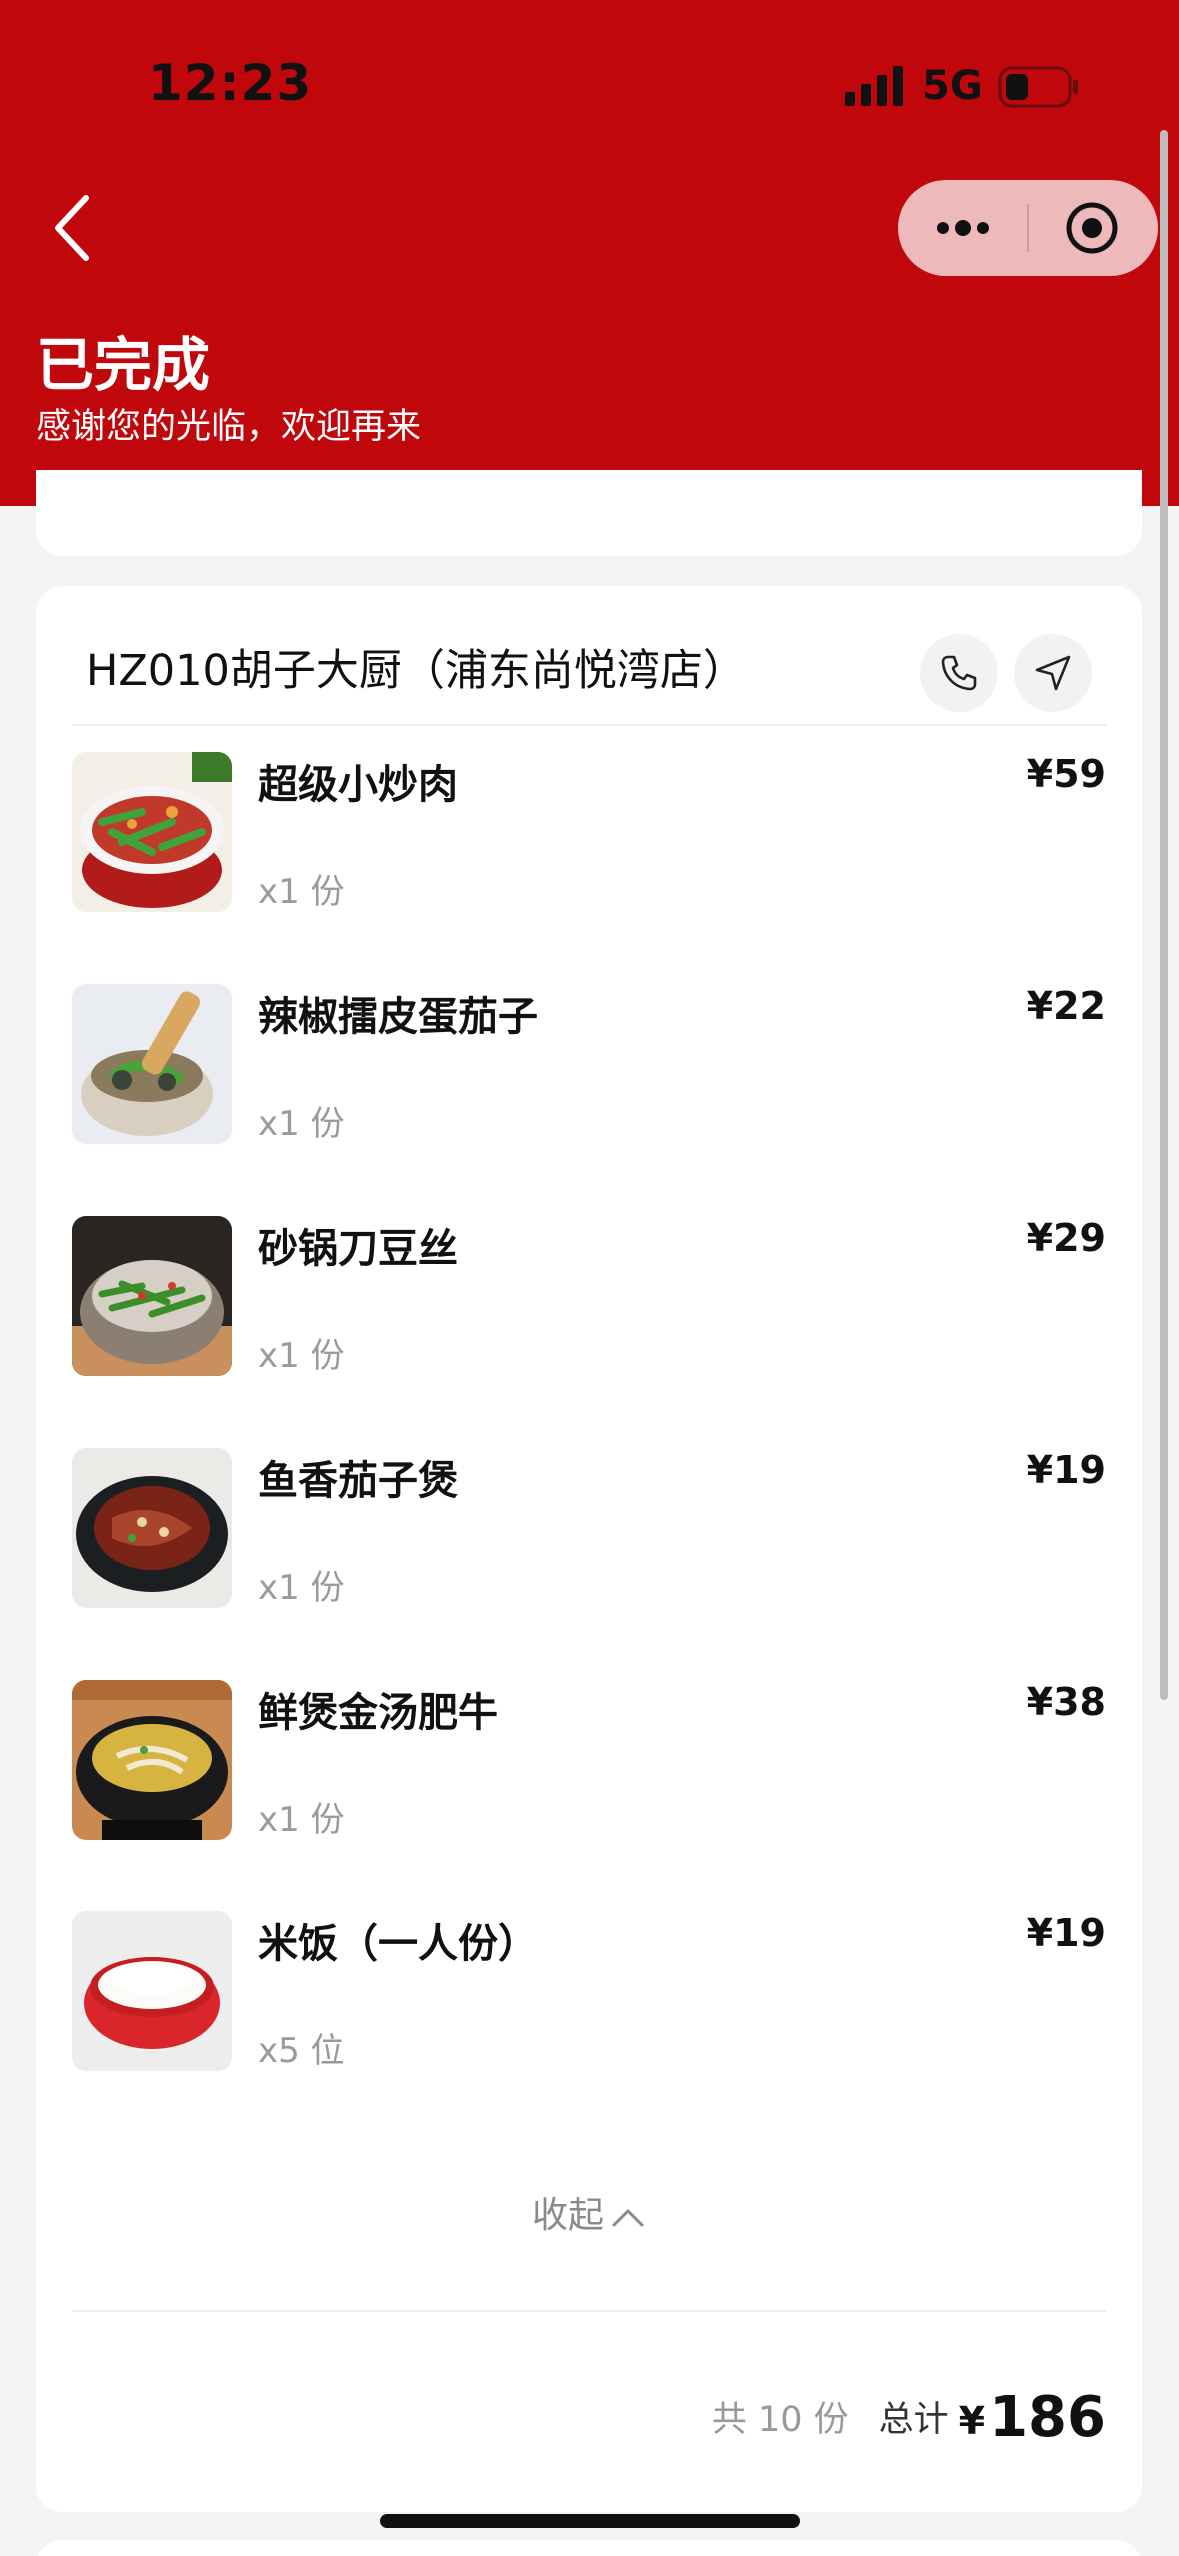  Describe the element at coordinates (416, 667) in the screenshot. I see `store-name: HZ010胡子大厨（浦东尚悦湾店）` at that location.